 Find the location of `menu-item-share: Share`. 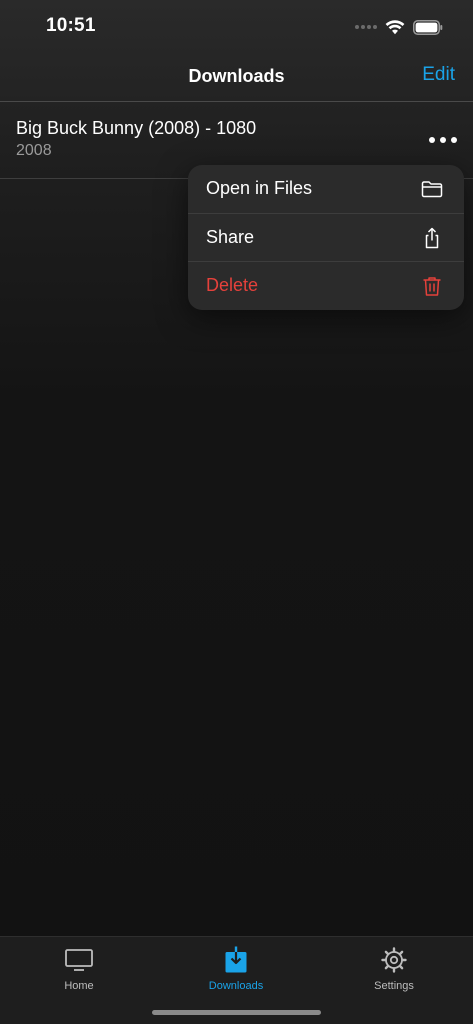

menu-item-share: Share is located at coordinates (326, 237).